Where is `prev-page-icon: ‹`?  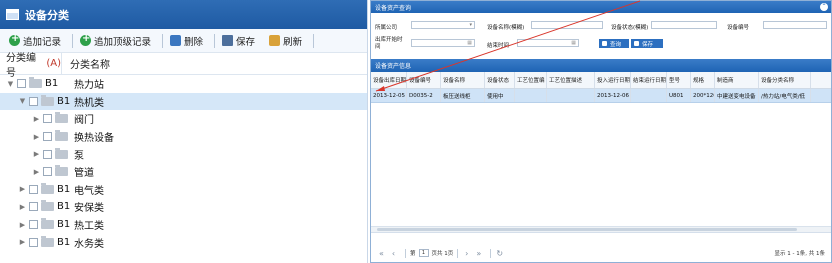
prev-page-icon: ‹ is located at coordinates (393, 253).